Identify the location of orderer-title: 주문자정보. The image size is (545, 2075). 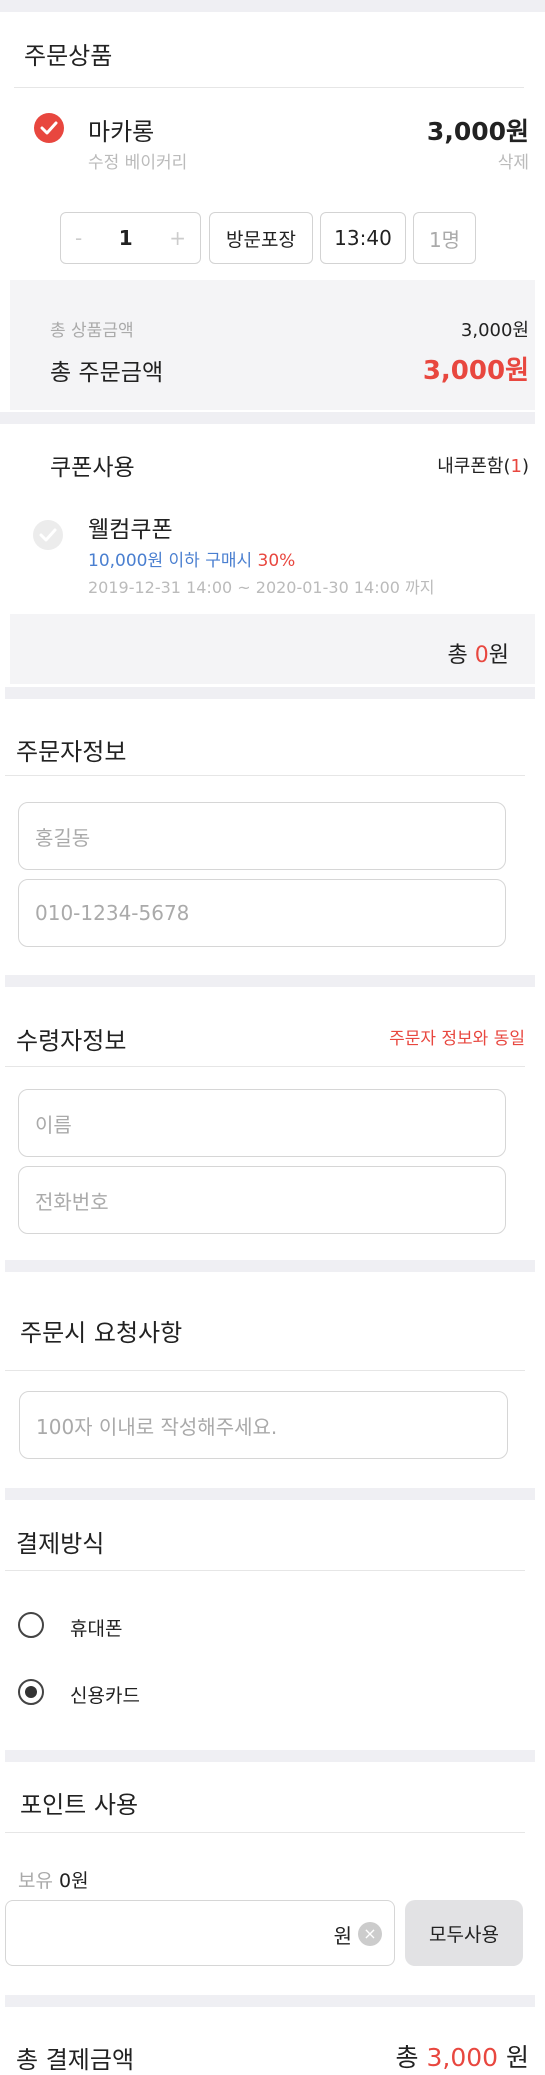
(71, 752).